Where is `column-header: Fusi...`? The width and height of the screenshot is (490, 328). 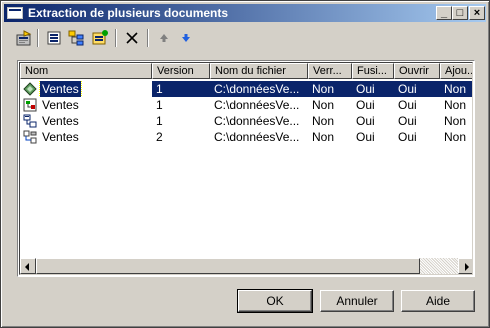
column-header: Fusi... is located at coordinates (373, 71).